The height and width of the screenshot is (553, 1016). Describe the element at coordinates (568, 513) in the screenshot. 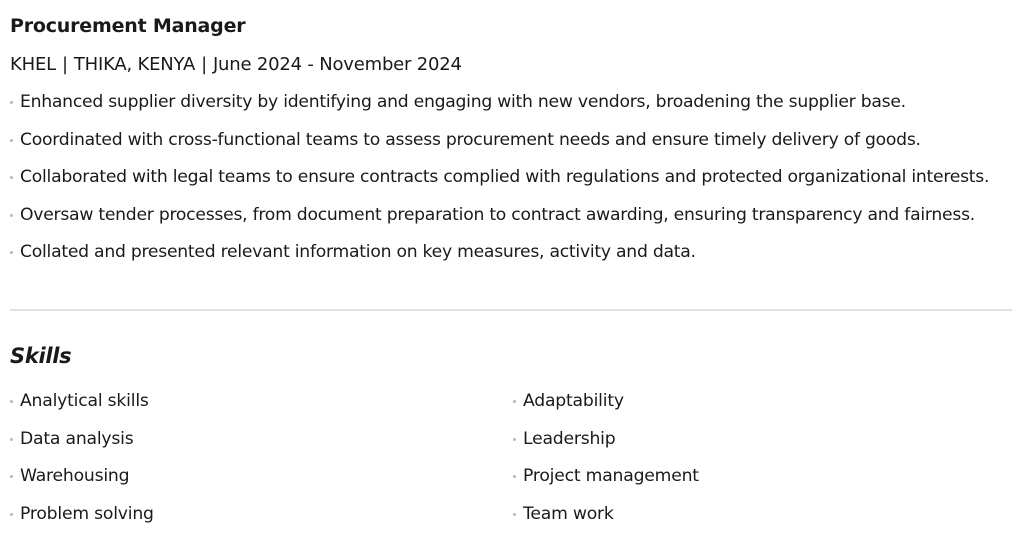

I see `skill-text: Team work` at that location.